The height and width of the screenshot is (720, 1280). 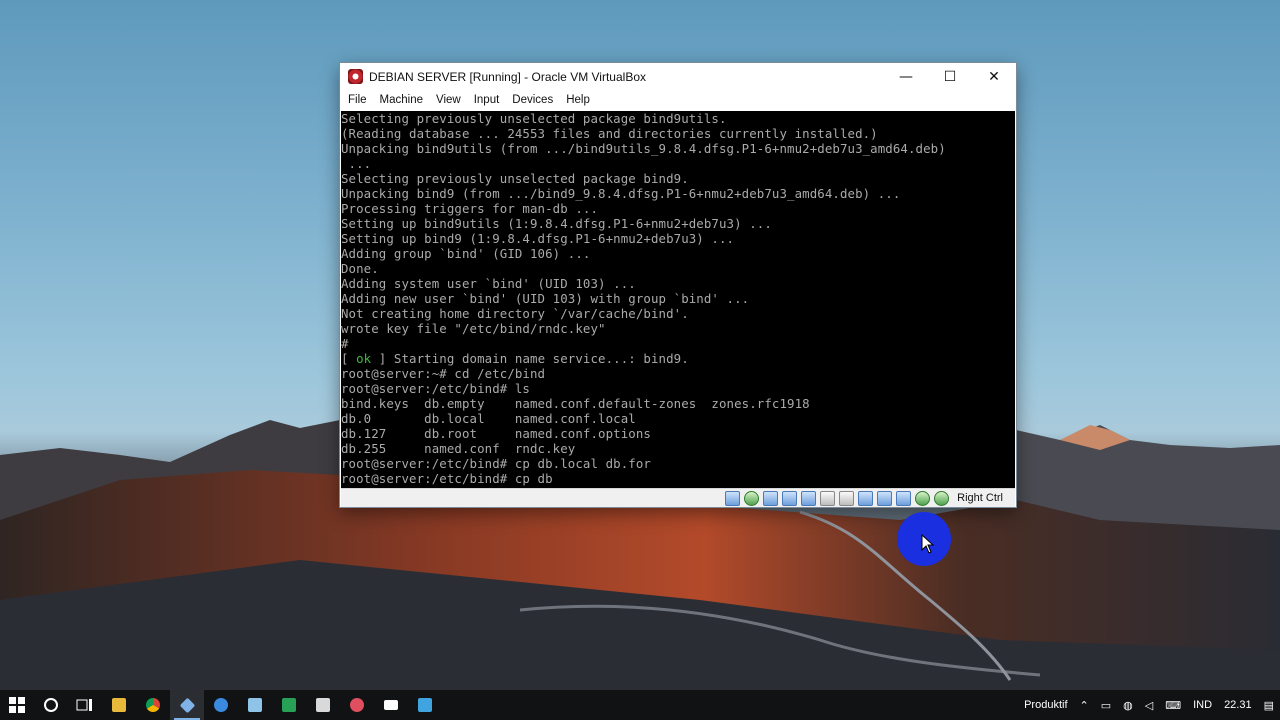 What do you see at coordinates (942, 498) in the screenshot?
I see `keyboard-icon` at bounding box center [942, 498].